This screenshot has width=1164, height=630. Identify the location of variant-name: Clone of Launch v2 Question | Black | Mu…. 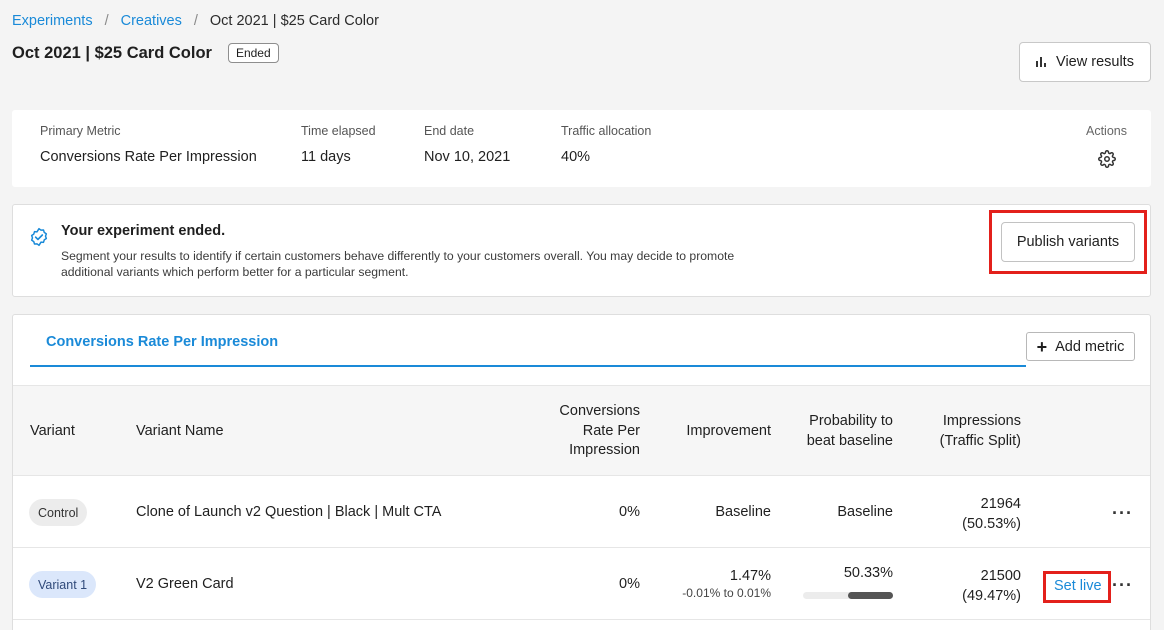
(289, 512).